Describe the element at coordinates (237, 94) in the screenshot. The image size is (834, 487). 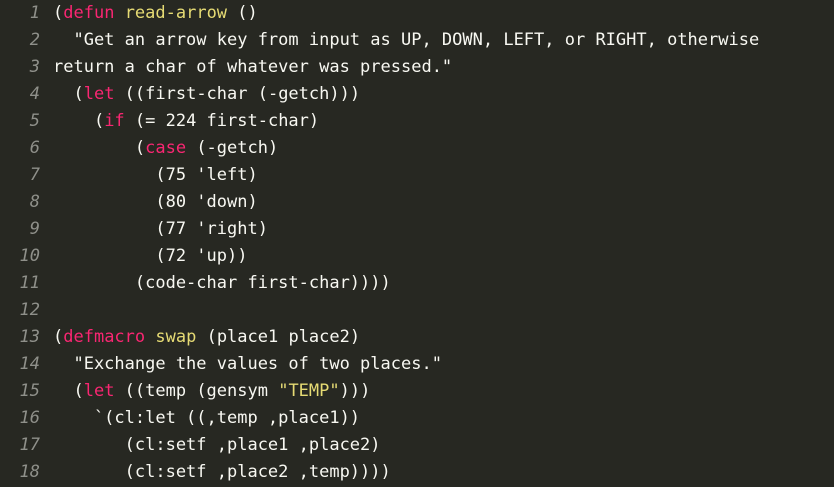
I see `code-token-plain: ((first-char (-getch)))` at that location.